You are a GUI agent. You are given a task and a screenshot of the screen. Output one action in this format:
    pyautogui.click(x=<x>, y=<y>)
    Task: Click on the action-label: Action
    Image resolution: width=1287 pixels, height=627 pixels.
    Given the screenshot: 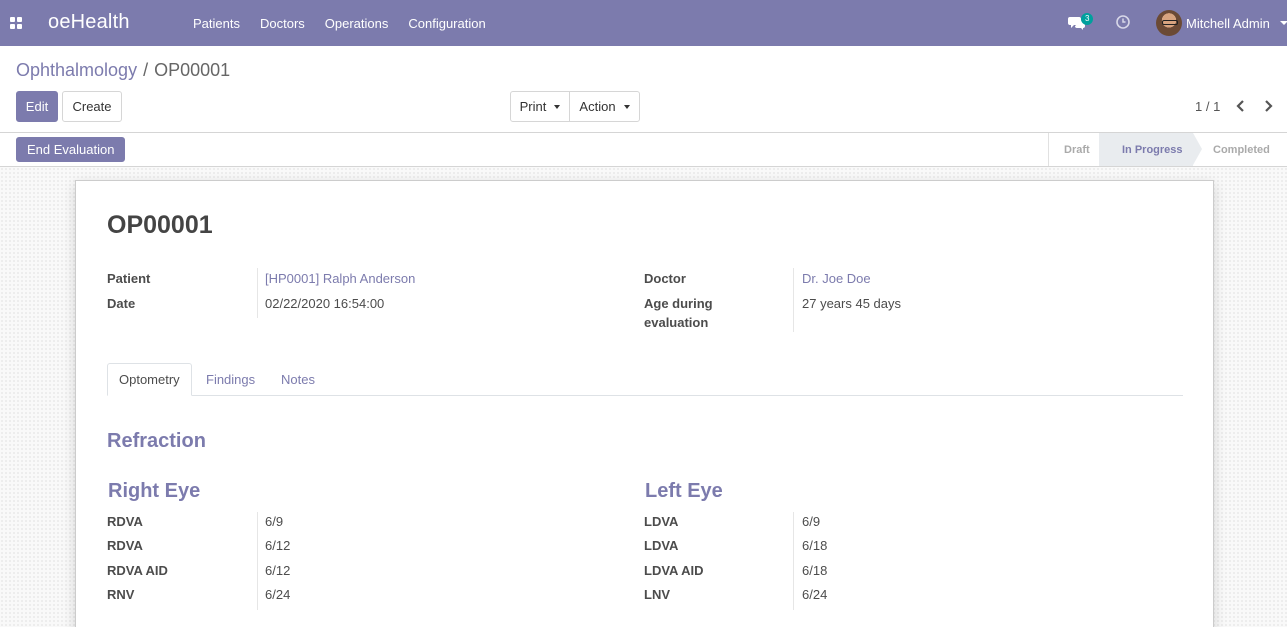 What is the action you would take?
    pyautogui.click(x=597, y=106)
    